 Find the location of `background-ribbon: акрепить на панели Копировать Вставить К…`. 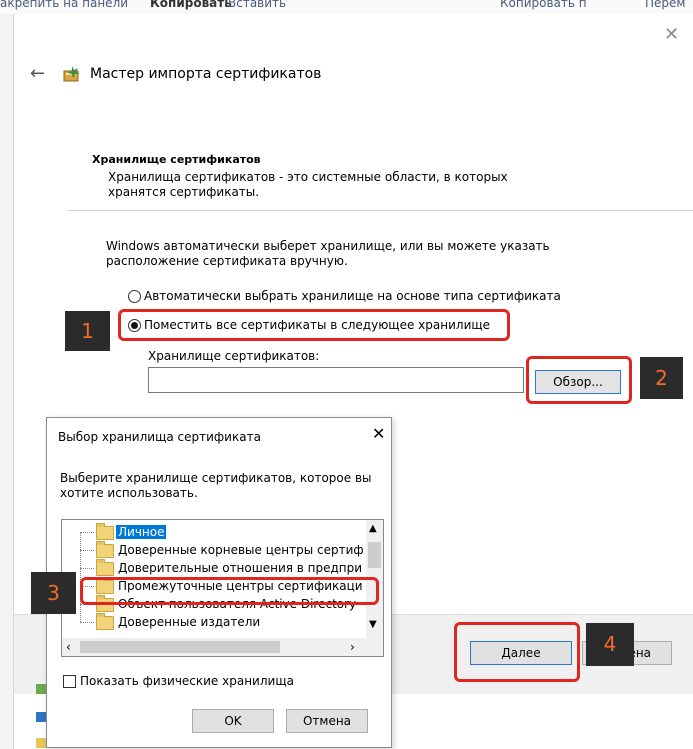

background-ribbon: акрепить на панели Копировать Вставить К… is located at coordinates (346, 7).